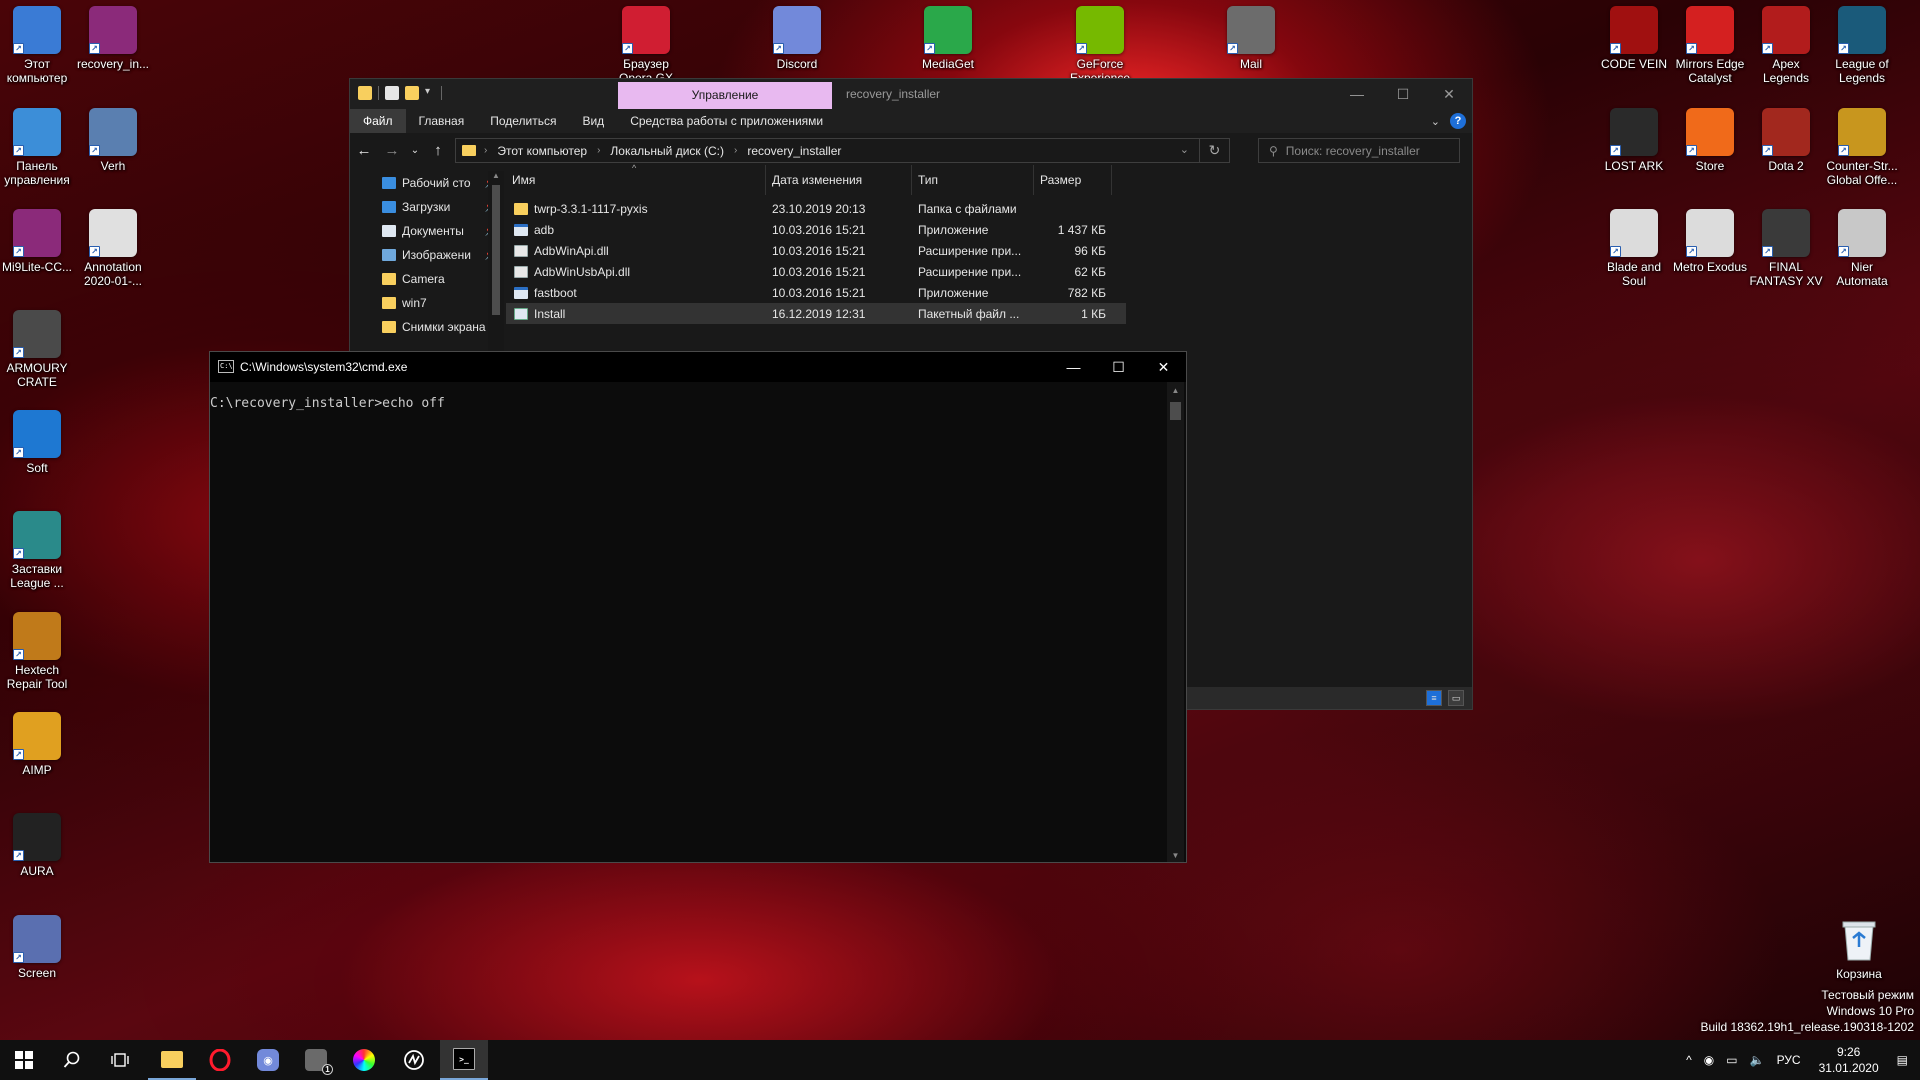 The height and width of the screenshot is (1080, 1920). Describe the element at coordinates (1709, 1060) in the screenshot. I see `discord-tray-icon: ◉` at that location.